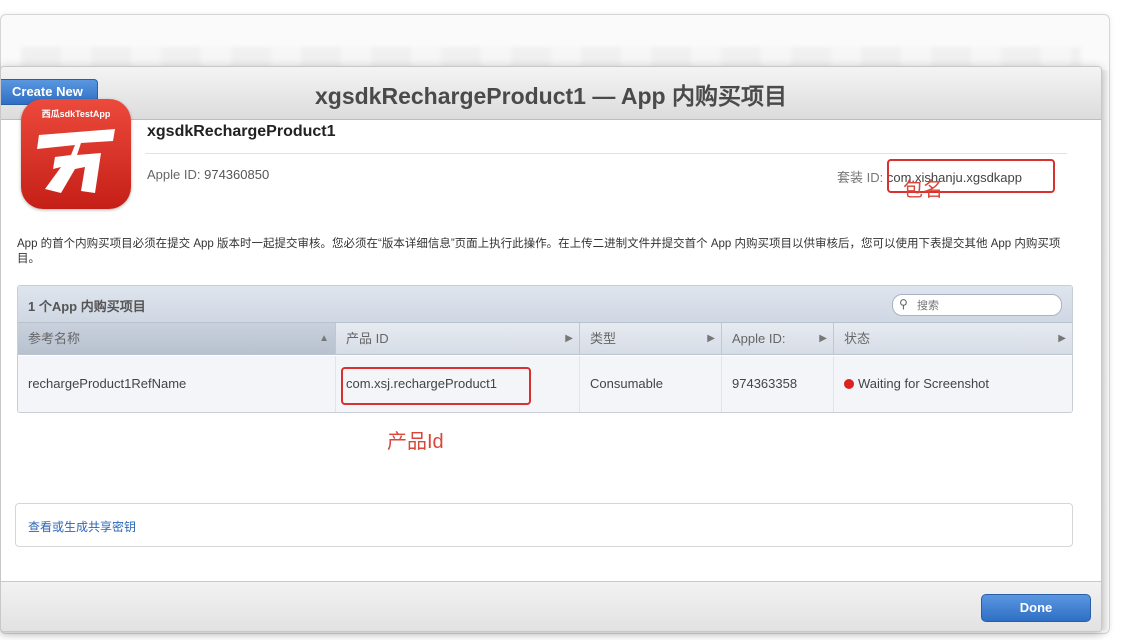 The height and width of the screenshot is (640, 1144). Describe the element at coordinates (324, 338) in the screenshot. I see `sort-up-icon: ▲` at that location.